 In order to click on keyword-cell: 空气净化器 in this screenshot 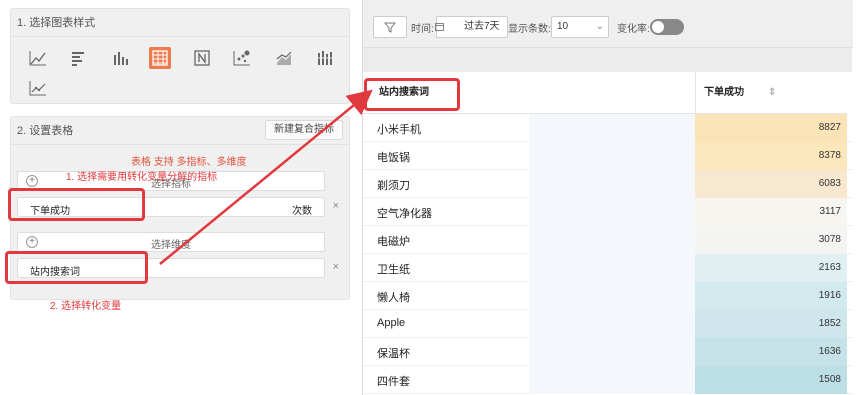, I will do `click(404, 214)`.